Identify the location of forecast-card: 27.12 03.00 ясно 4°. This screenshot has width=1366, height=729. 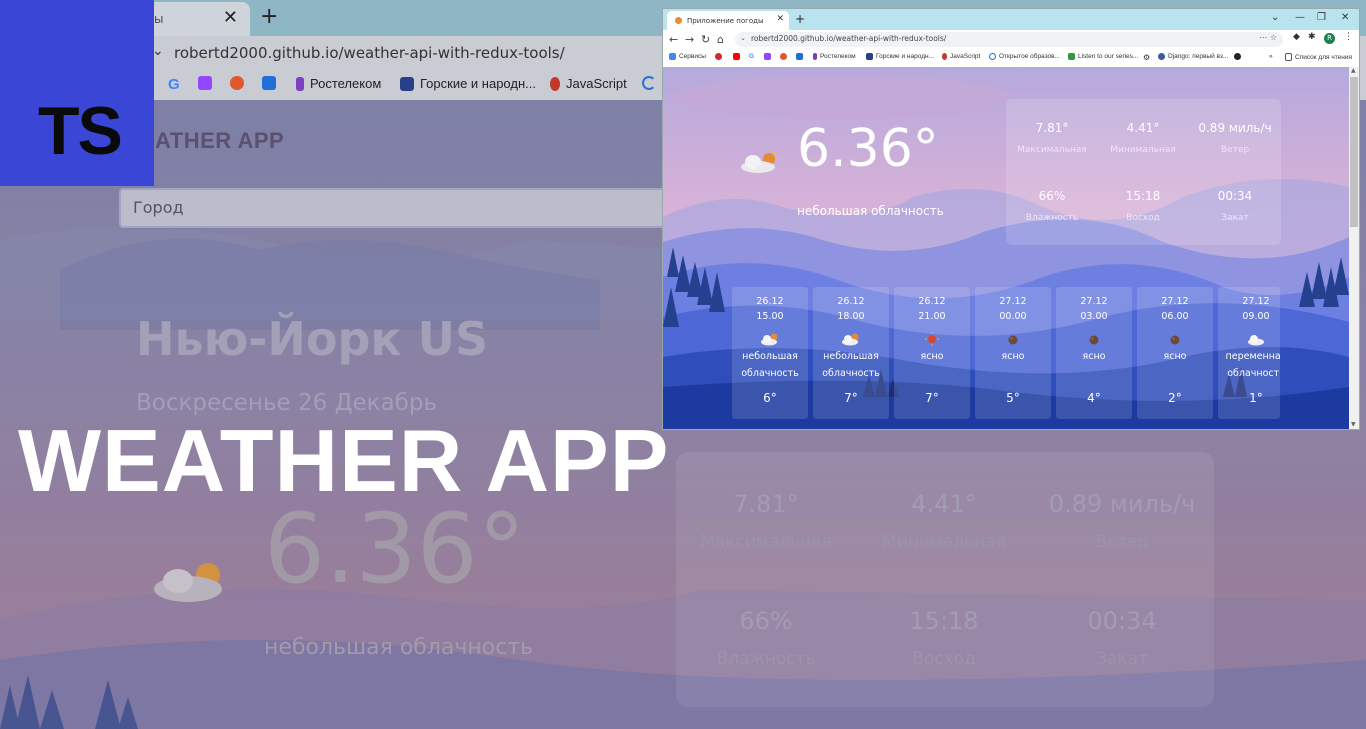
(1094, 353).